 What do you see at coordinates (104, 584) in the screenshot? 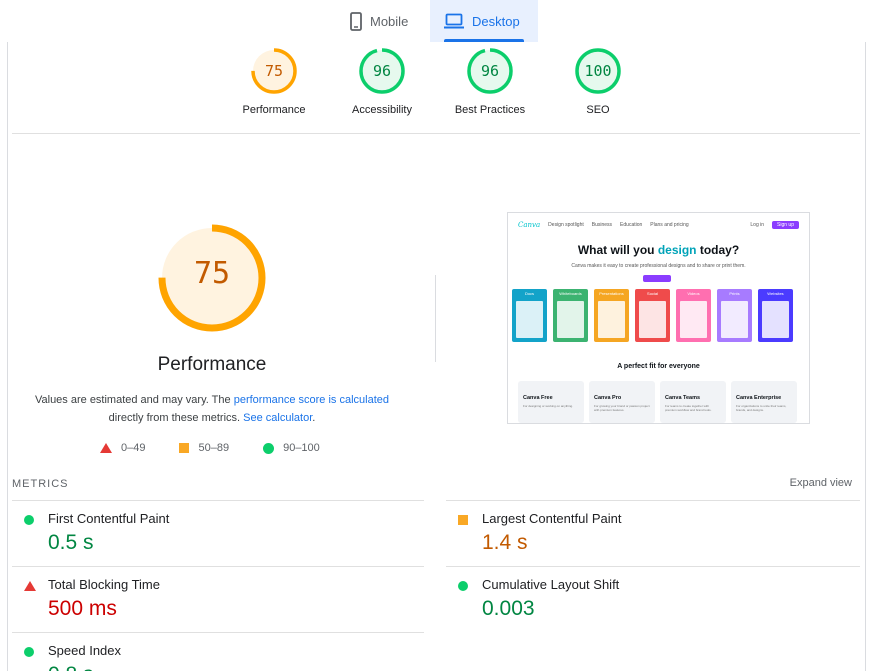
I see `metric-name: Total Blocking Time` at bounding box center [104, 584].